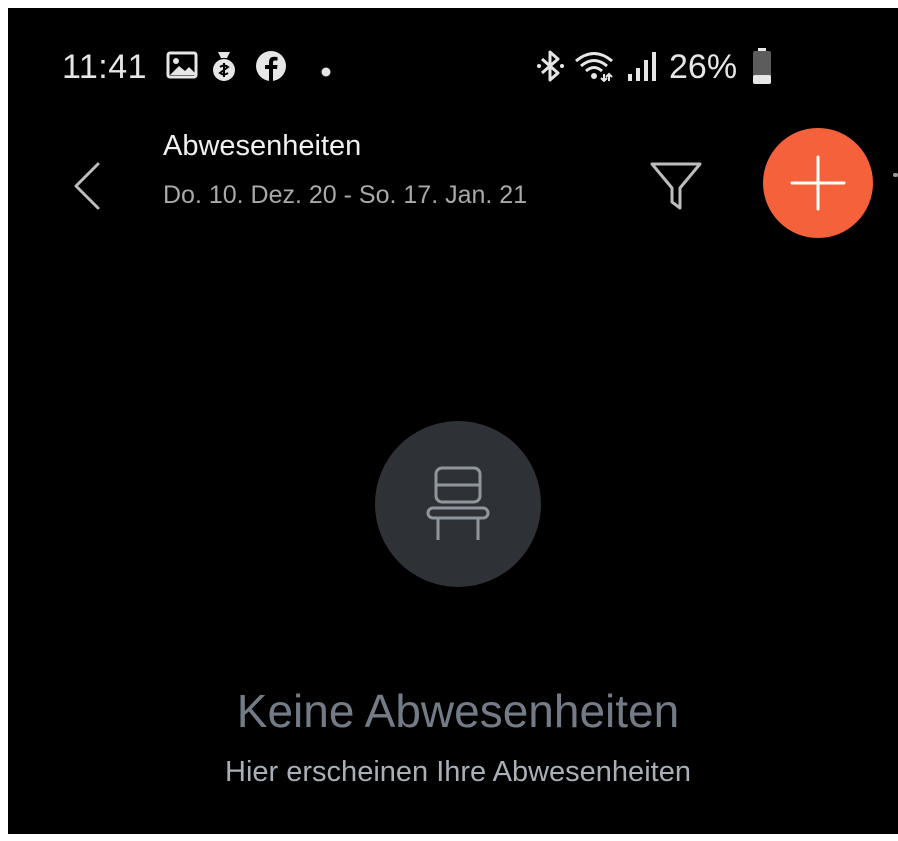 The height and width of the screenshot is (841, 898). What do you see at coordinates (345, 195) in the screenshot?
I see `date-range: Do. 10. Dez. 20 - So. 17. Jan. 21` at bounding box center [345, 195].